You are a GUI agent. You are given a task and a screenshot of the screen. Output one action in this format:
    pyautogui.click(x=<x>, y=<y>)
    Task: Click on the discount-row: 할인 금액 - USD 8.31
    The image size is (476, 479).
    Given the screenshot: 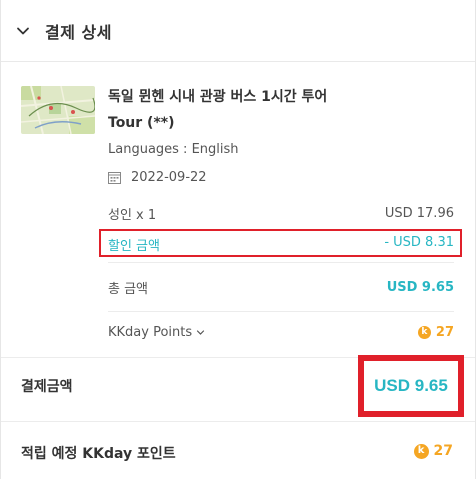 What is the action you would take?
    pyautogui.click(x=281, y=244)
    